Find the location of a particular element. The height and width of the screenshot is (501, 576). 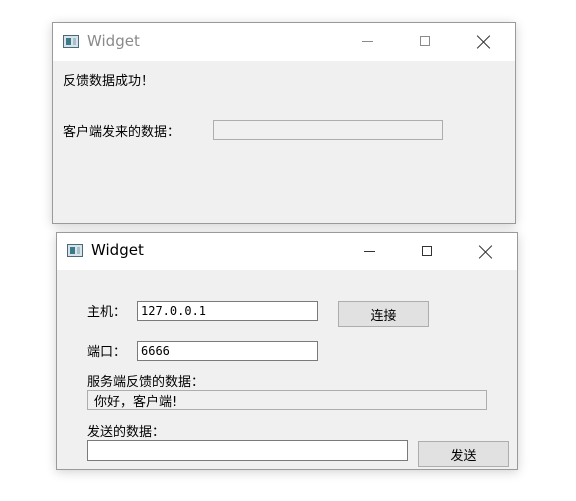

host-label: 主机： is located at coordinates (107, 312).